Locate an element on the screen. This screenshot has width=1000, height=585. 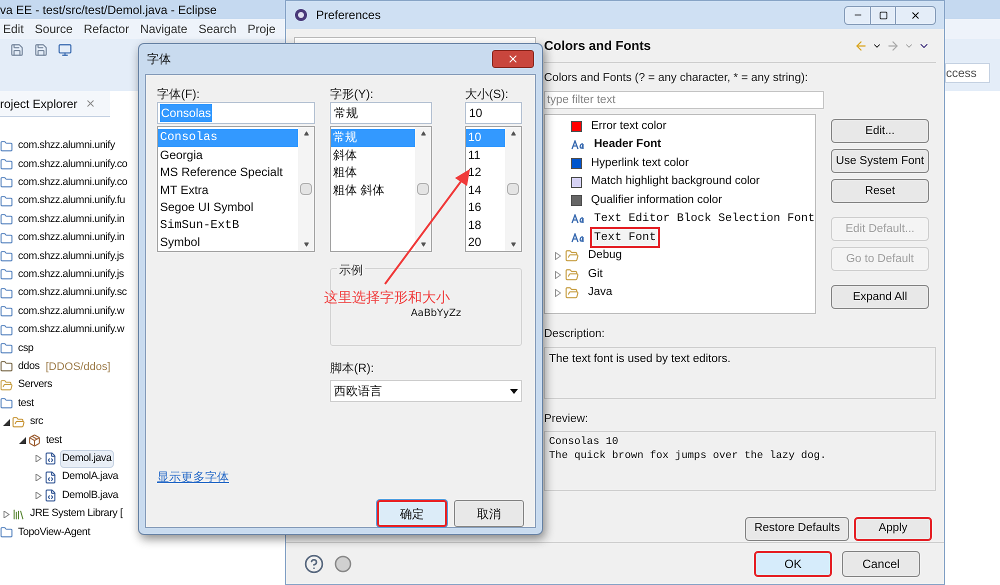
side-button: Expand All is located at coordinates (880, 297).